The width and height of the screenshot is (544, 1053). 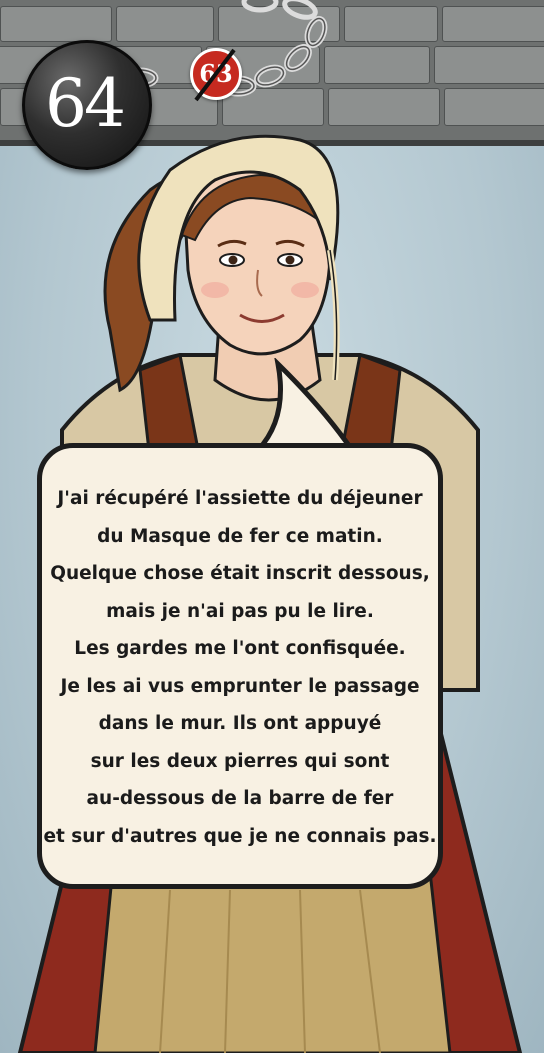 What do you see at coordinates (85, 103) in the screenshot?
I see `card-number: 64` at bounding box center [85, 103].